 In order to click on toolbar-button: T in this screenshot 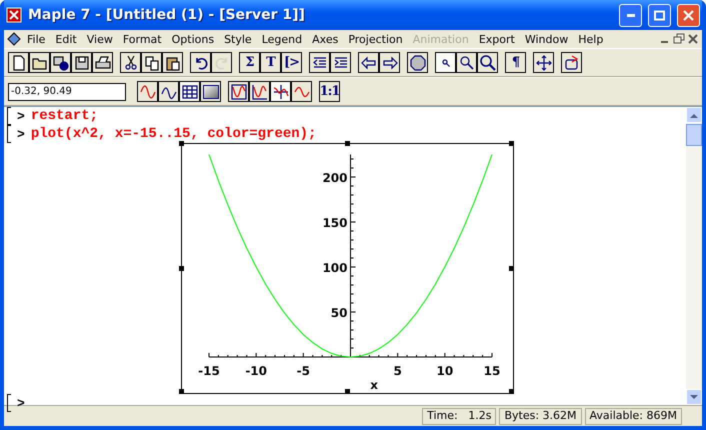, I will do `click(270, 62)`.